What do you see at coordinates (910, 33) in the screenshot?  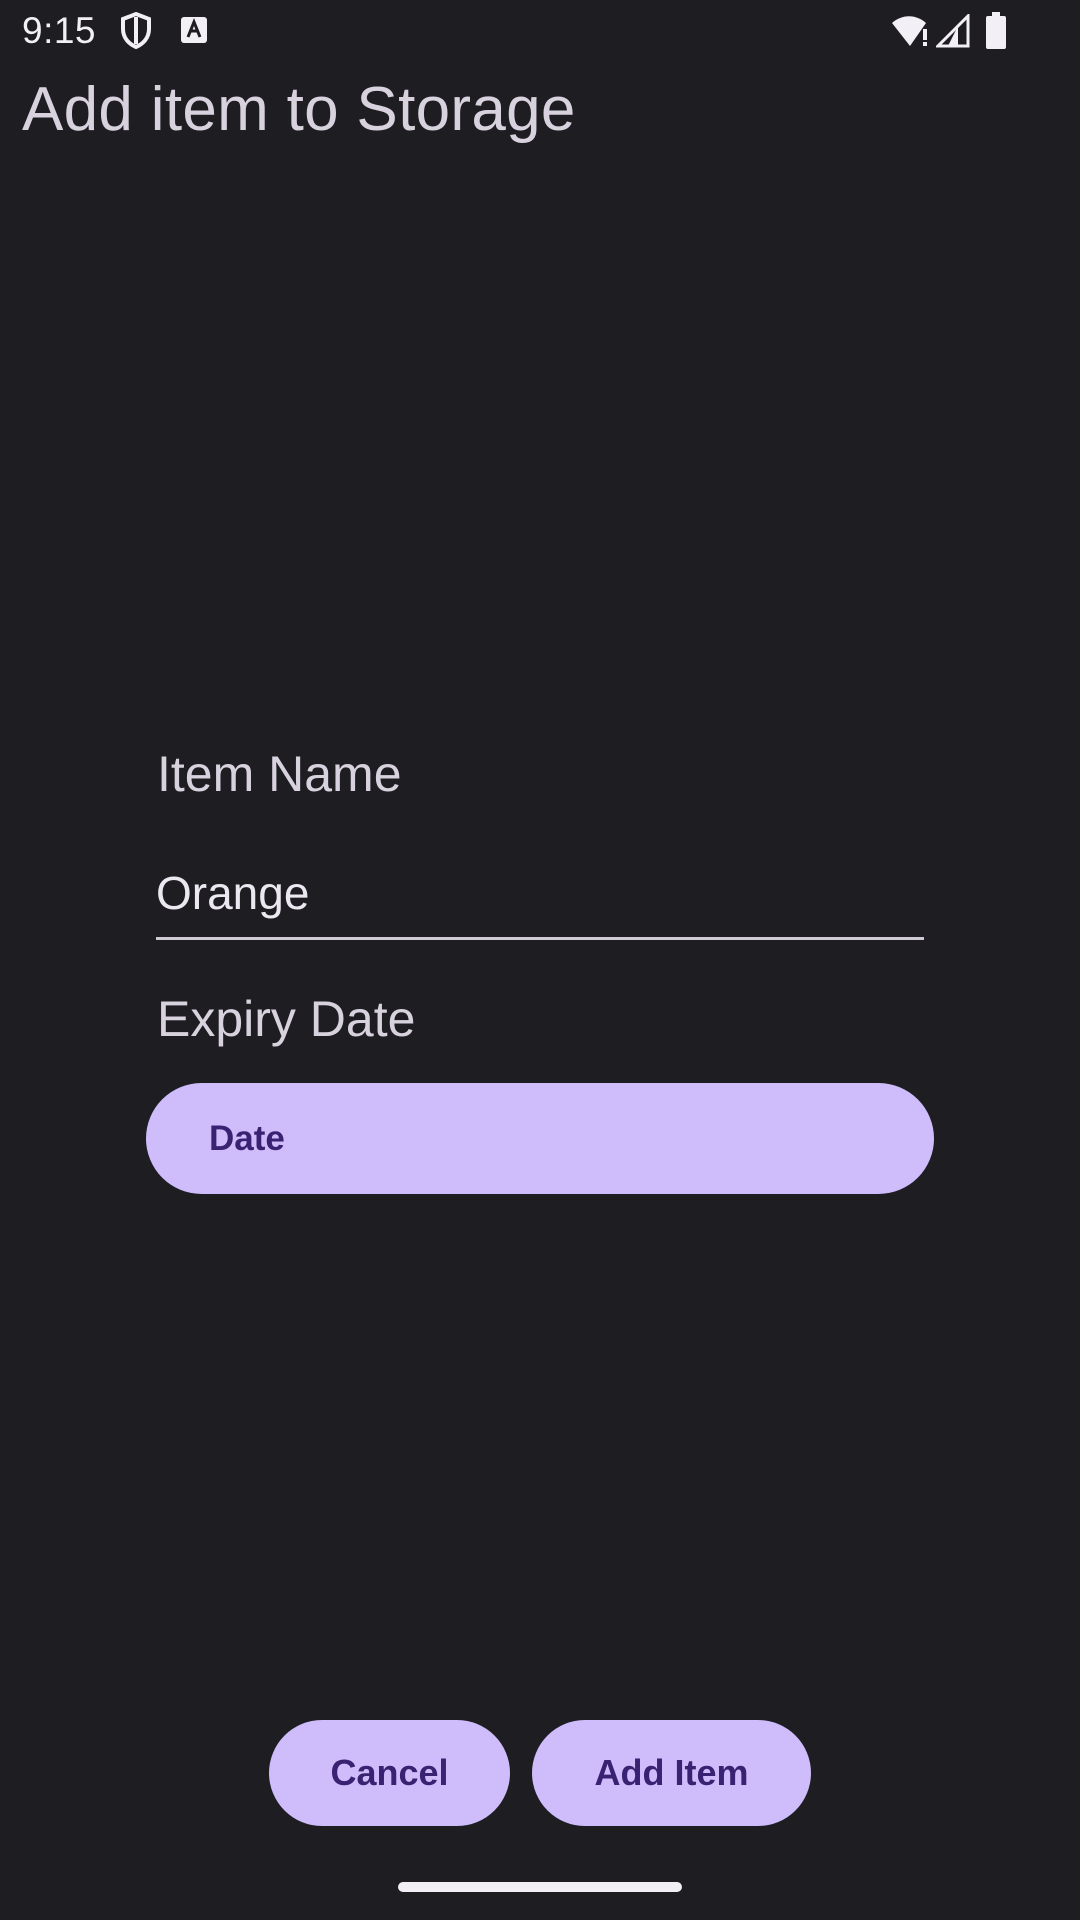 I see `wifi-alert-icon` at bounding box center [910, 33].